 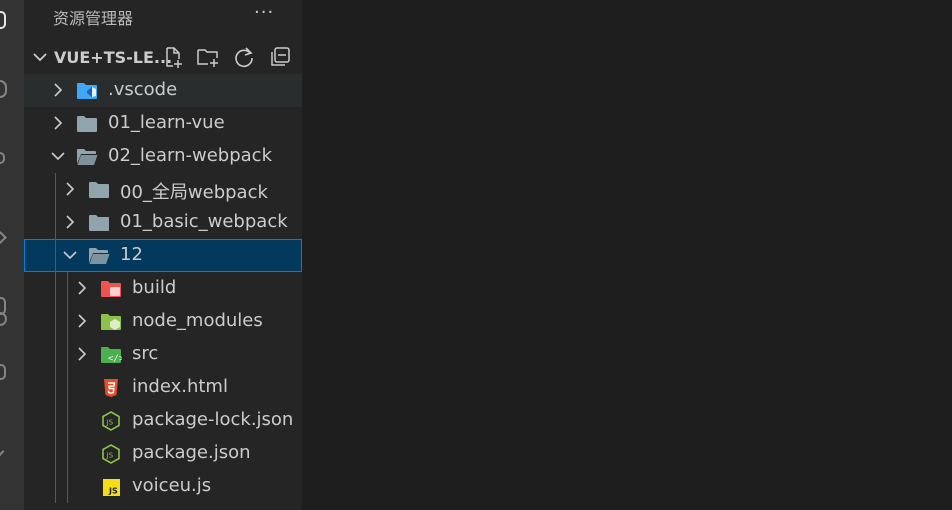 I want to click on new-file-icon, so click(x=173, y=57).